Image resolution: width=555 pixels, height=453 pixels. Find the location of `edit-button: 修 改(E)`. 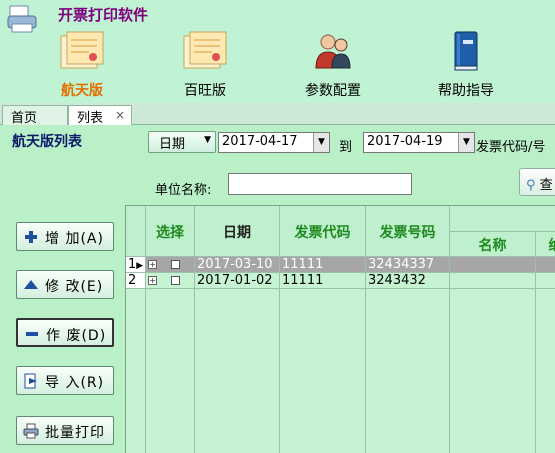

edit-button: 修 改(E) is located at coordinates (65, 284).